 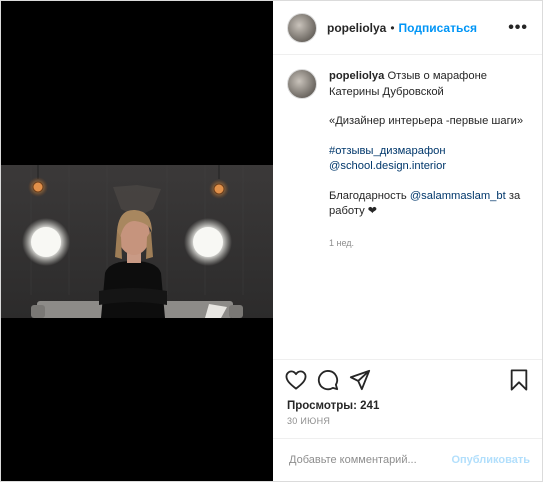 I want to click on comment-icon, so click(x=328, y=380).